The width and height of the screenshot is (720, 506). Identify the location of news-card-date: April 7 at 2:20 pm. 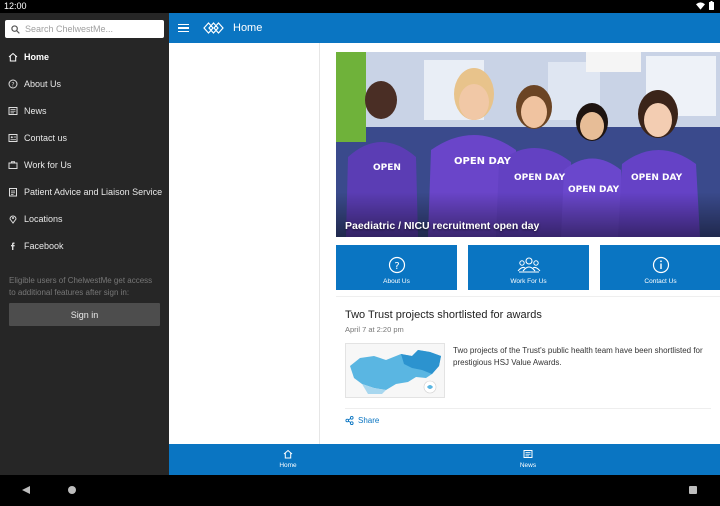
(374, 329).